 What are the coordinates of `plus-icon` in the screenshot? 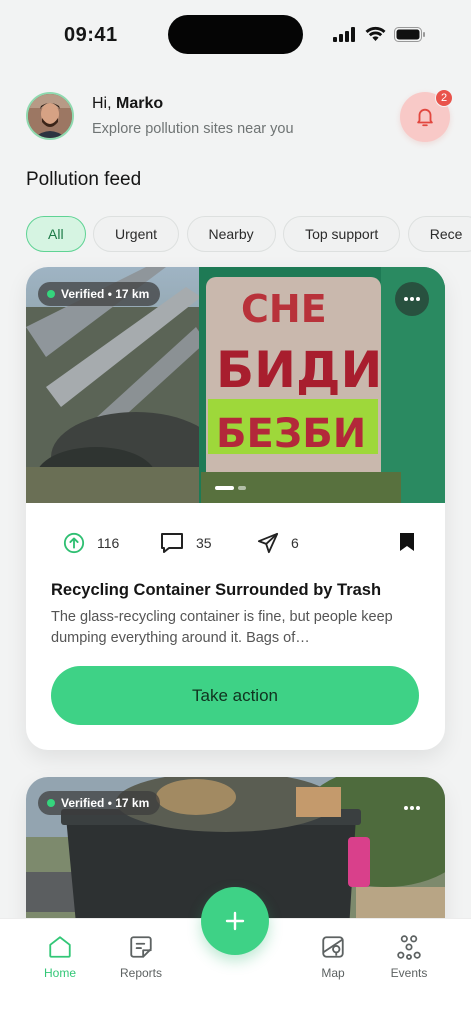 It's located at (235, 921).